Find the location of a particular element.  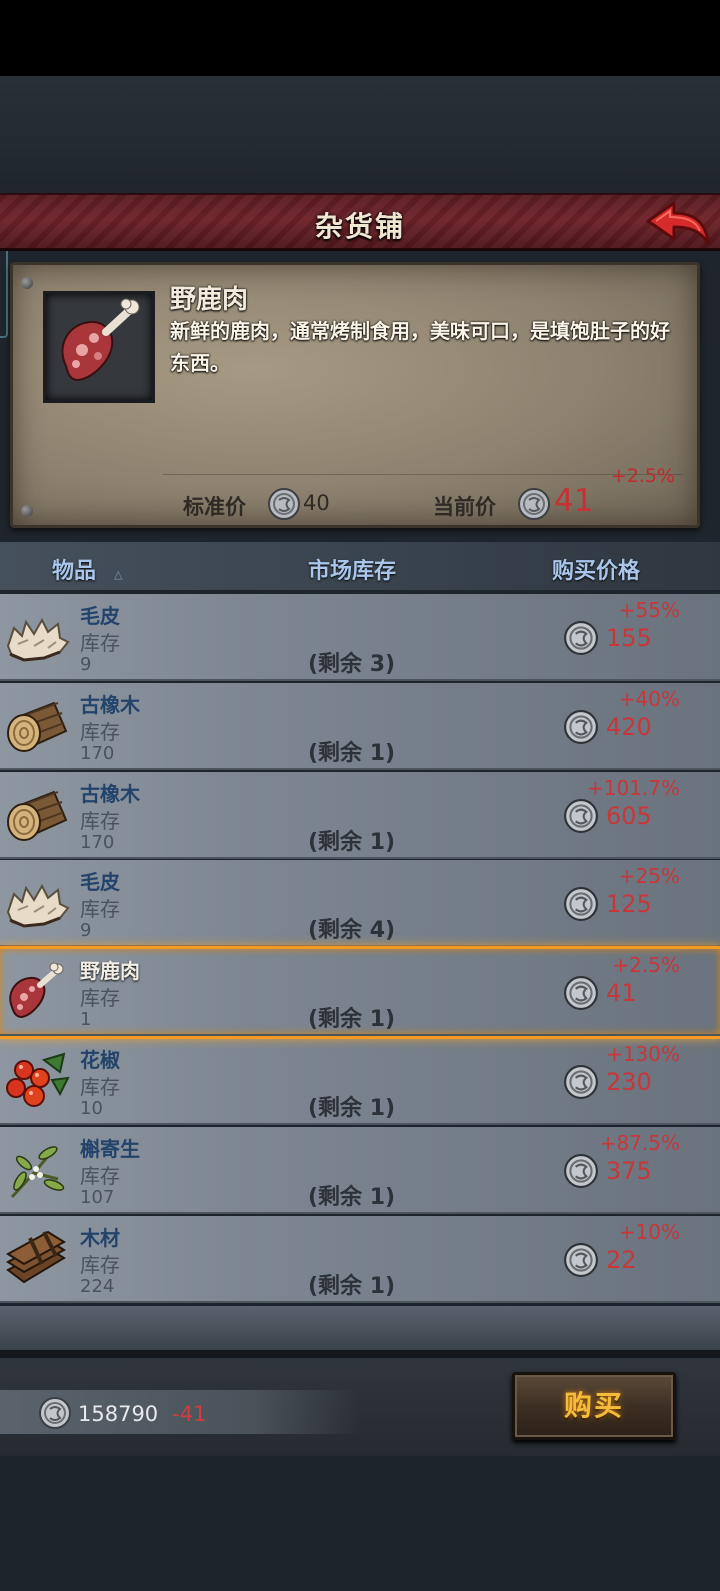

price-change: +87.5% is located at coordinates (639, 1142).